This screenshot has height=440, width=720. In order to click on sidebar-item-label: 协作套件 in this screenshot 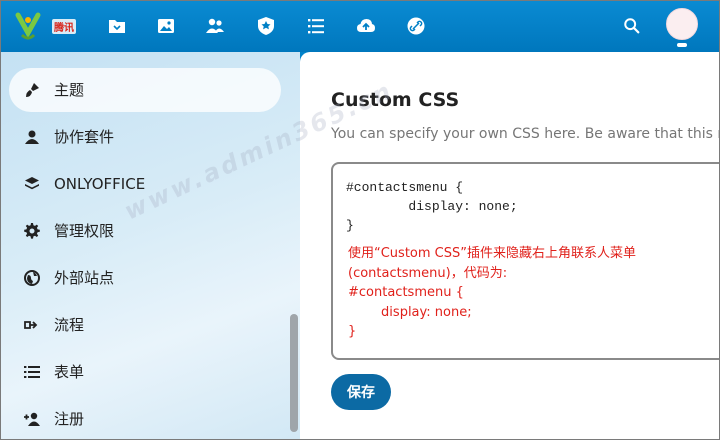, I will do `click(84, 137)`.